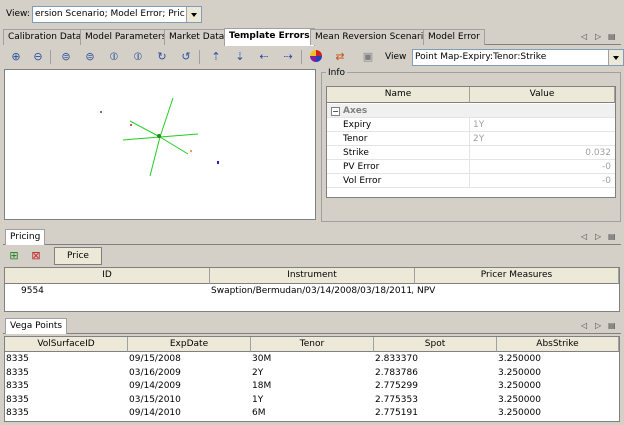  What do you see at coordinates (269, 37) in the screenshot?
I see `tab-template-errors: Template Errors` at bounding box center [269, 37].